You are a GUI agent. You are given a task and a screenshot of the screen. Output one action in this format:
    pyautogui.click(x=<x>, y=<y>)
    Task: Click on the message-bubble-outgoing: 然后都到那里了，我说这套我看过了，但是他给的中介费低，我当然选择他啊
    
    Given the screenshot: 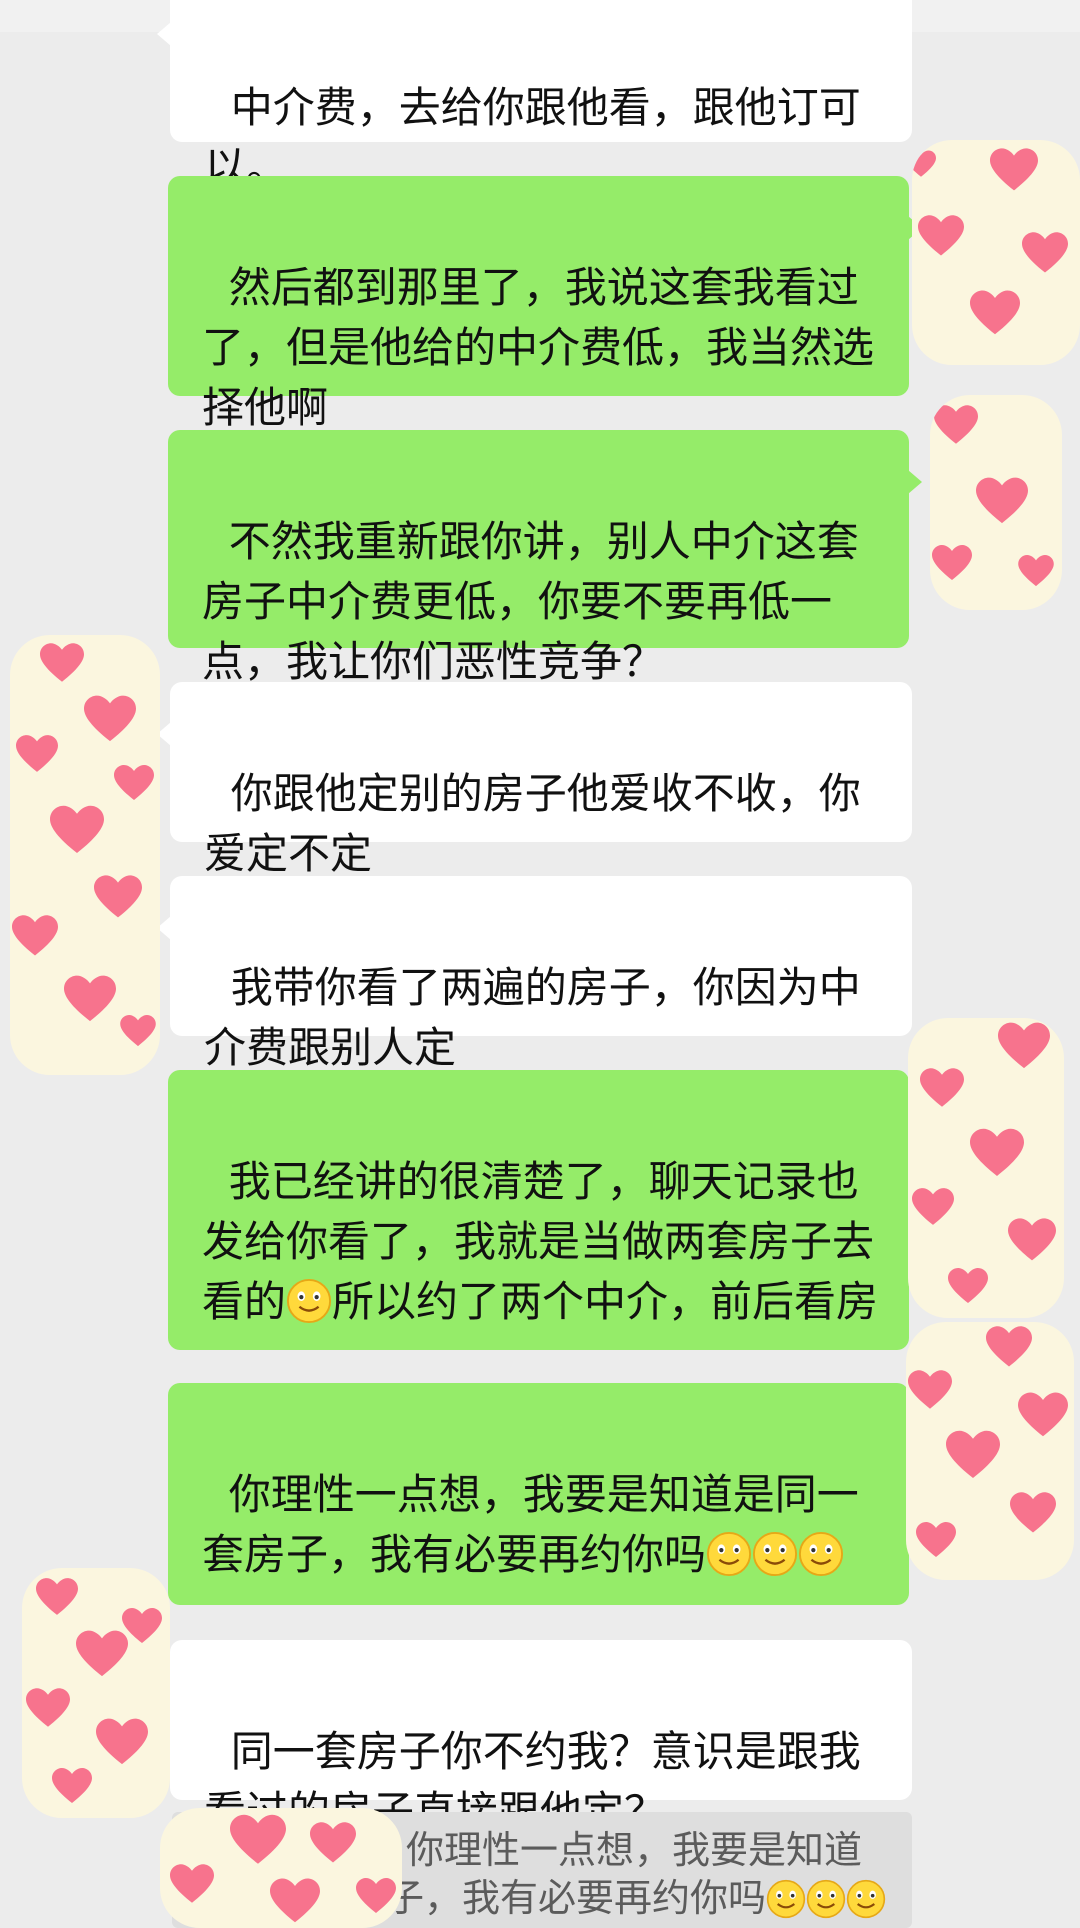 What is the action you would take?
    pyautogui.click(x=545, y=304)
    